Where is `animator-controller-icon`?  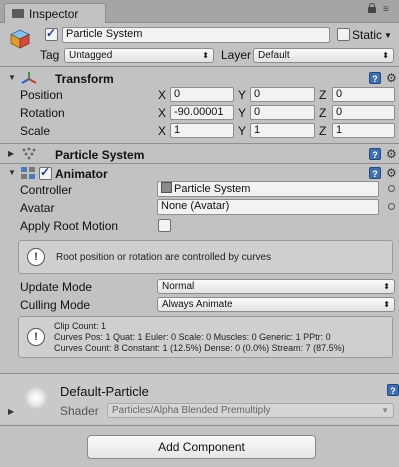
animator-controller-icon is located at coordinates (166, 187).